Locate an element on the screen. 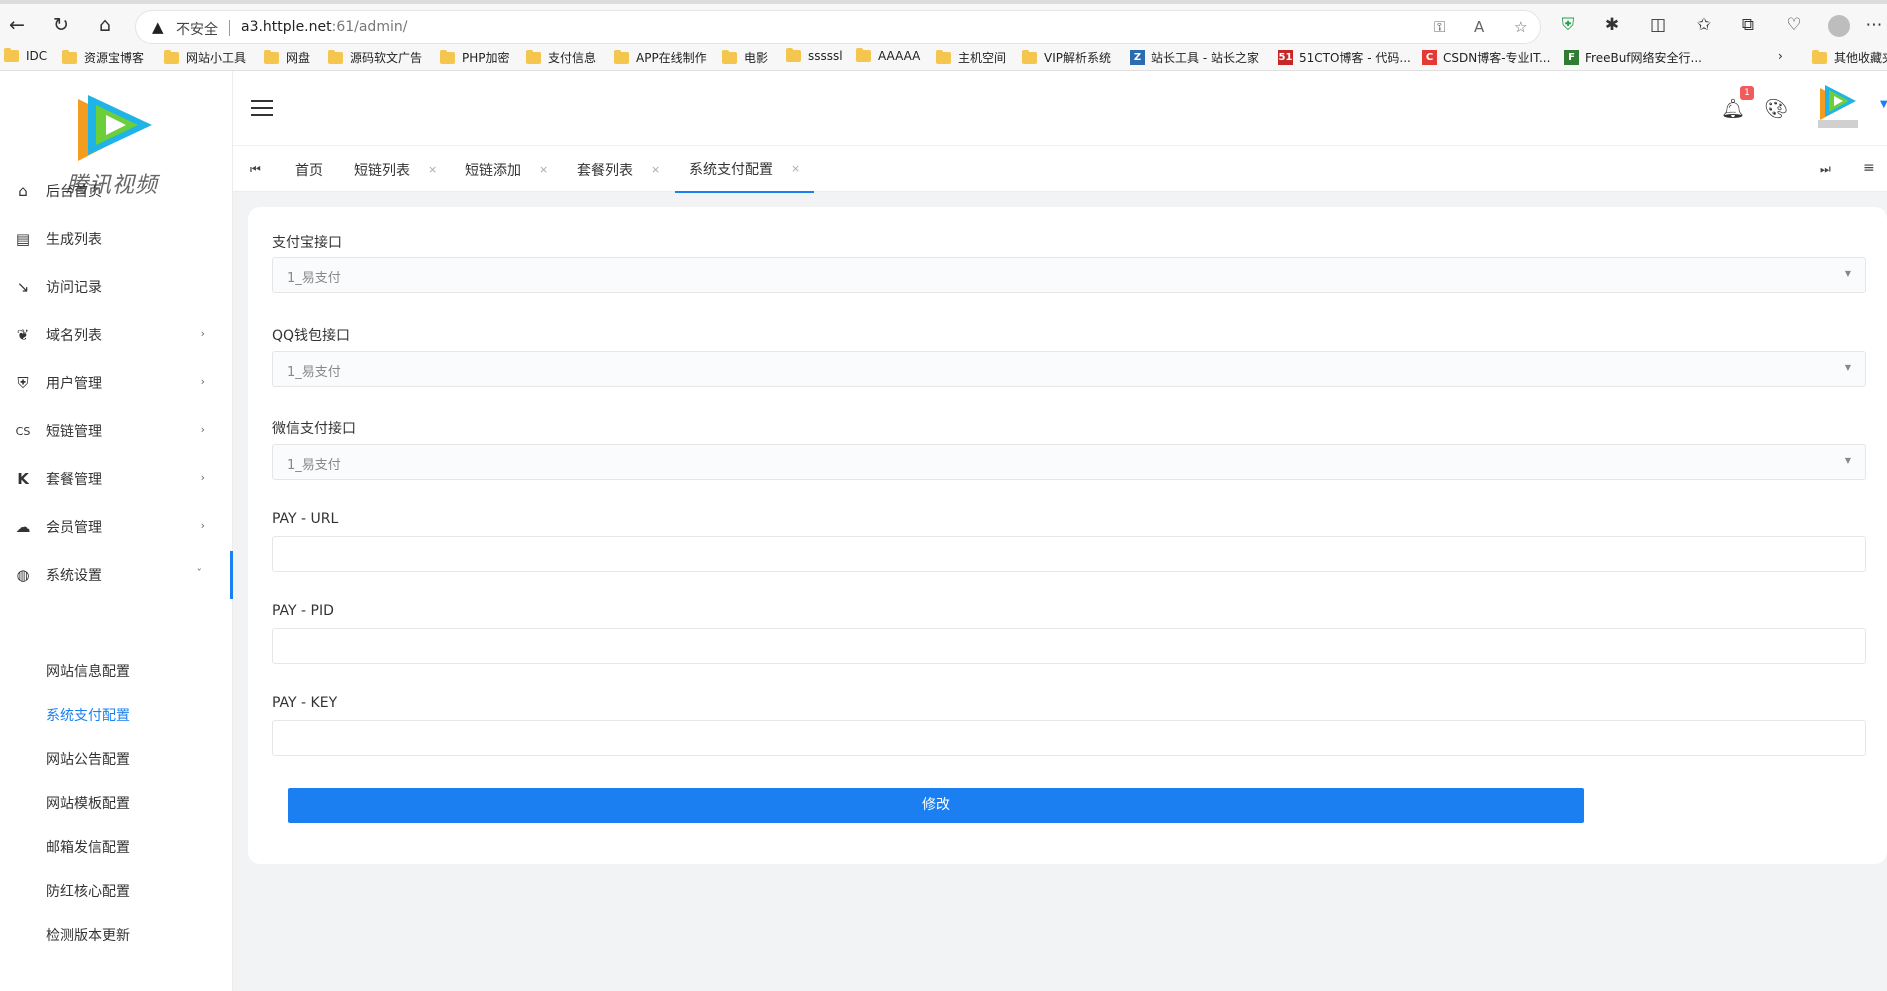 The width and height of the screenshot is (1887, 991). alipay-select: 1_易支付 ▼ is located at coordinates (1069, 275).